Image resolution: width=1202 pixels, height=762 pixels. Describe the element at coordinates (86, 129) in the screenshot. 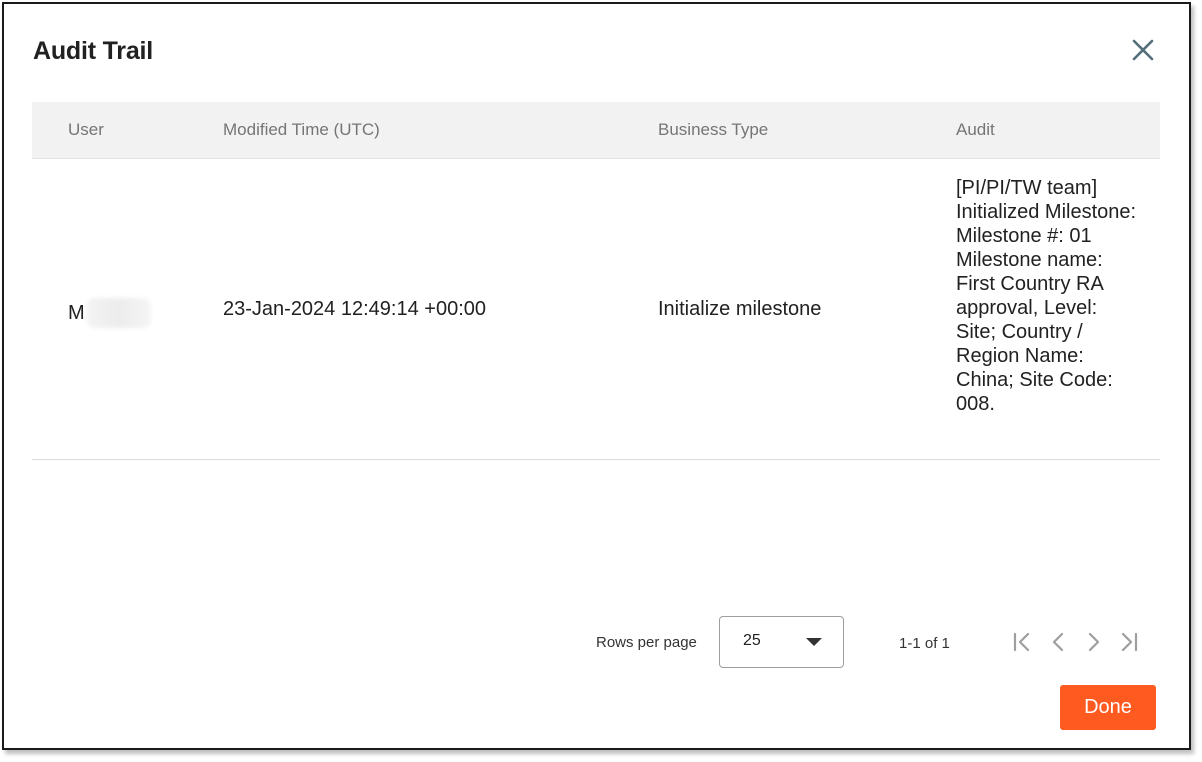

I see `column-header-user: User` at that location.